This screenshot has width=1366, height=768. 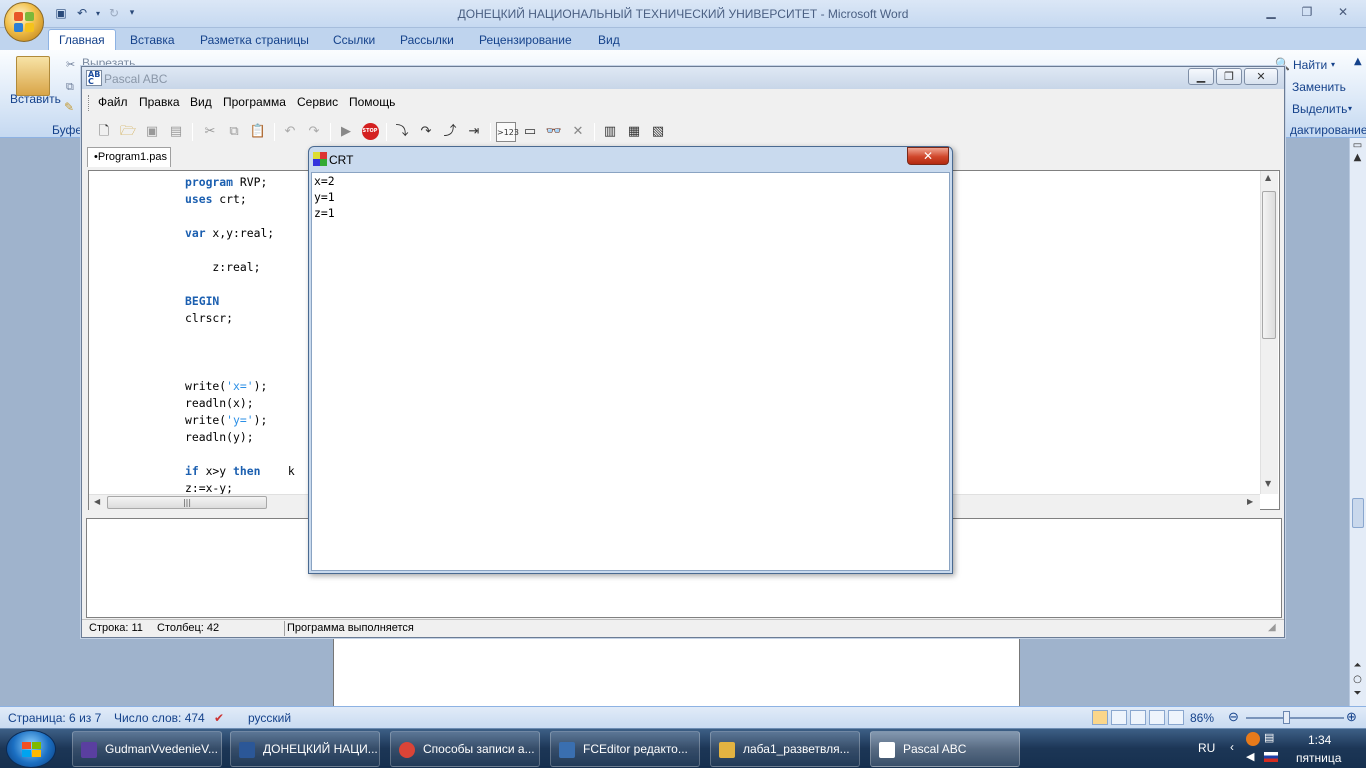 I want to click on crt-close-button: ✕, so click(x=928, y=156).